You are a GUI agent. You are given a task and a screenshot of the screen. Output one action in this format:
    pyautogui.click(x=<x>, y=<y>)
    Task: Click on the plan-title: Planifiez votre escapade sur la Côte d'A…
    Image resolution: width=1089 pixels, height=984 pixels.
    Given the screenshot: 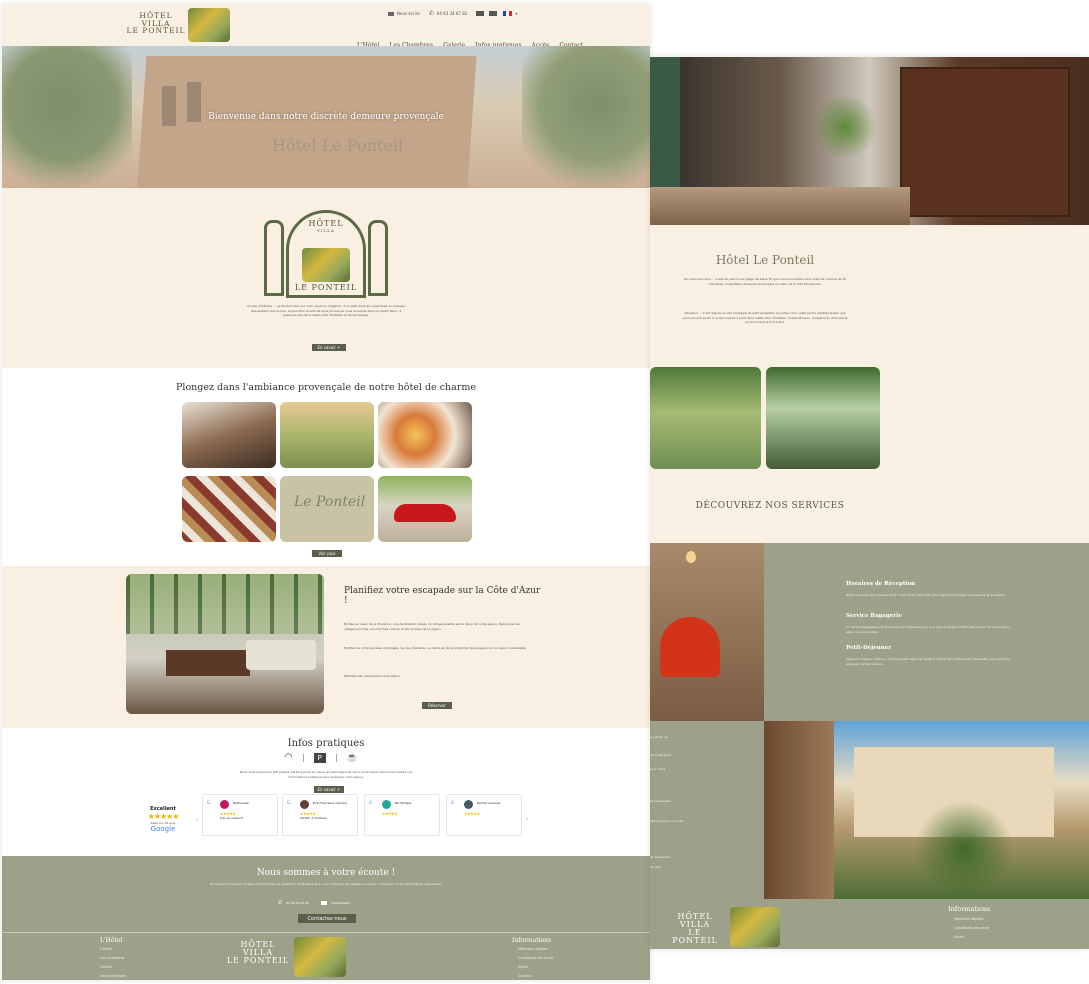 What is the action you would take?
    pyautogui.click(x=442, y=596)
    